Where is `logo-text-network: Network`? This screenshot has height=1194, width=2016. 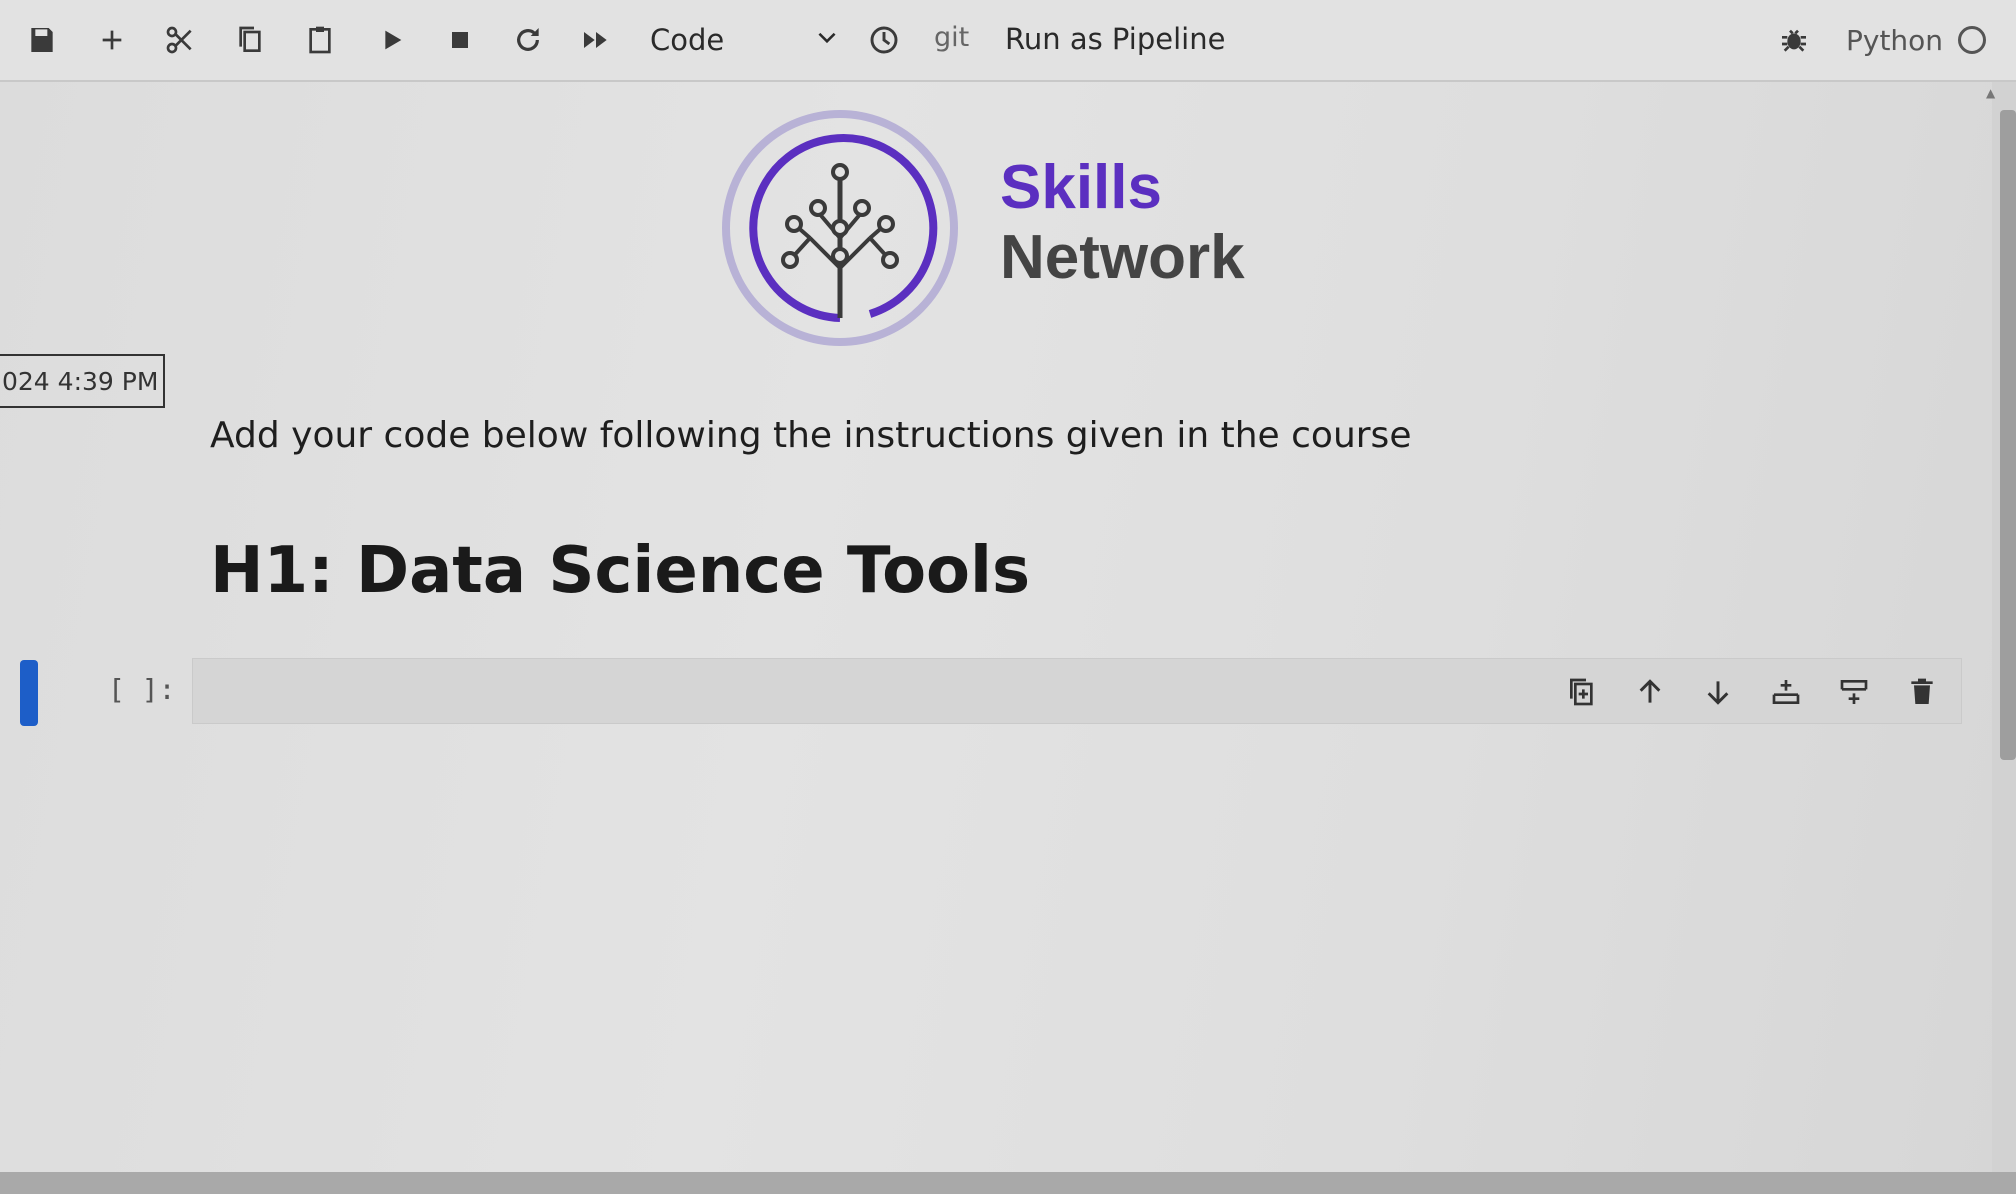 logo-text-network: Network is located at coordinates (1122, 257).